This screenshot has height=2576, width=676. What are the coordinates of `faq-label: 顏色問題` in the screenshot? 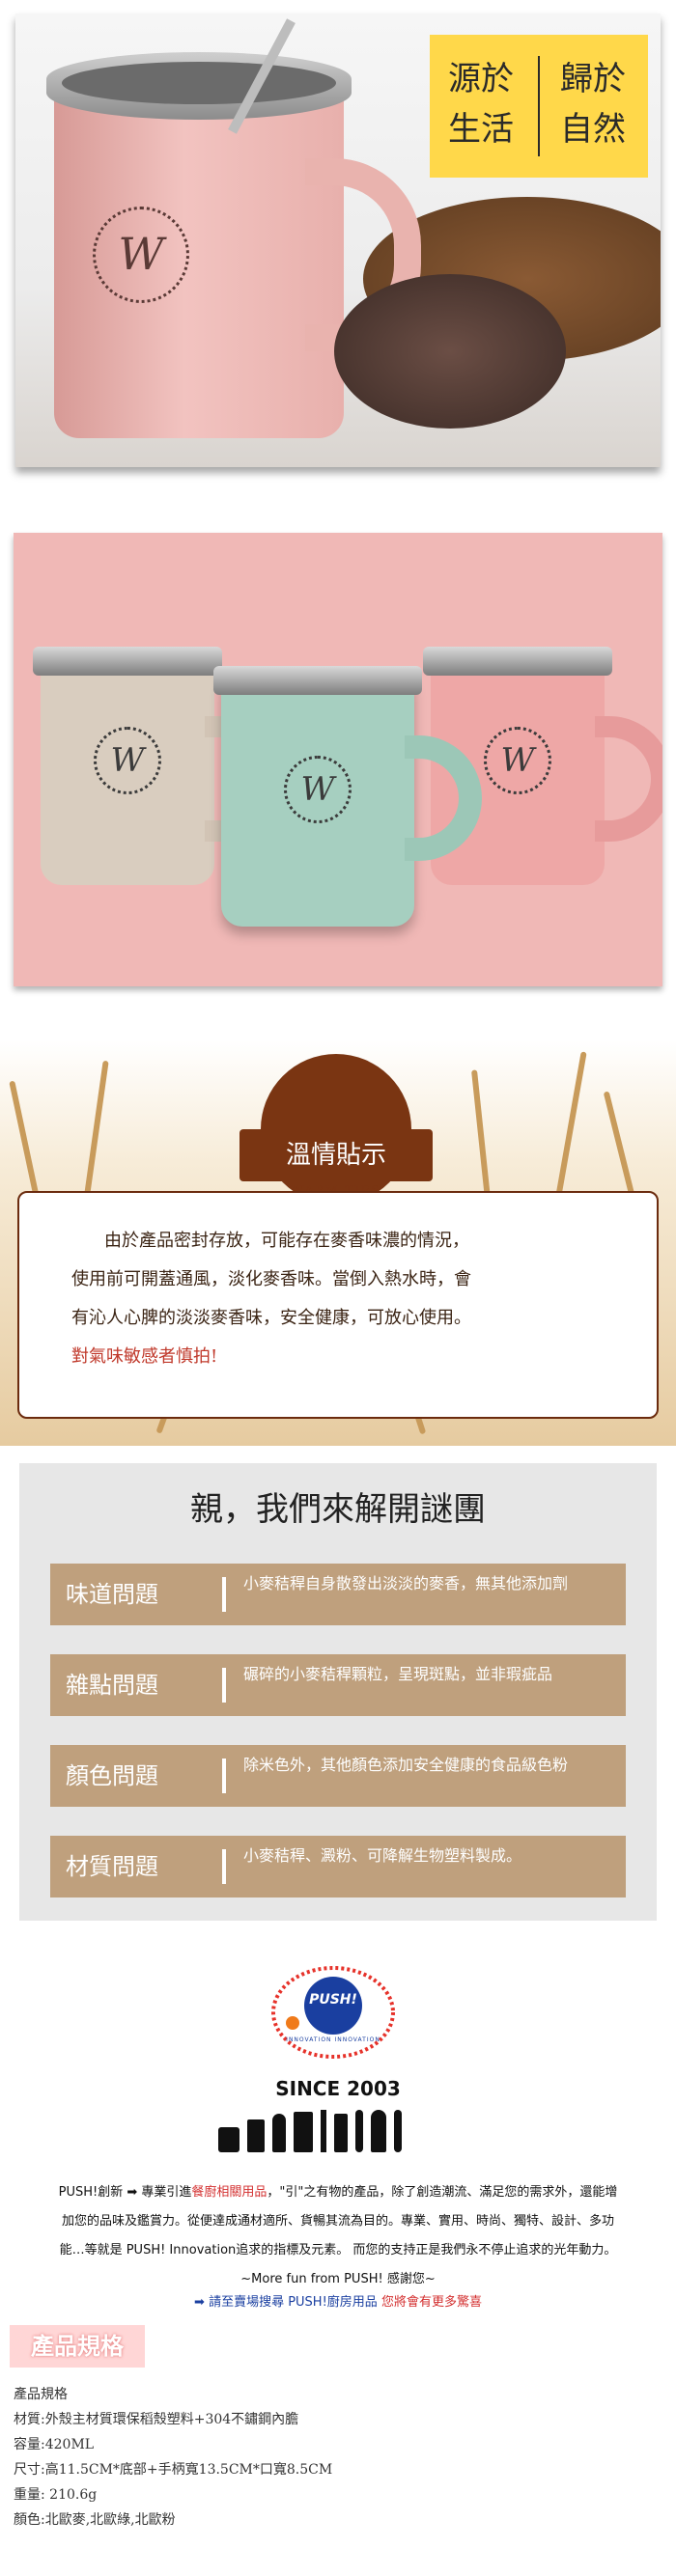 It's located at (126, 1776).